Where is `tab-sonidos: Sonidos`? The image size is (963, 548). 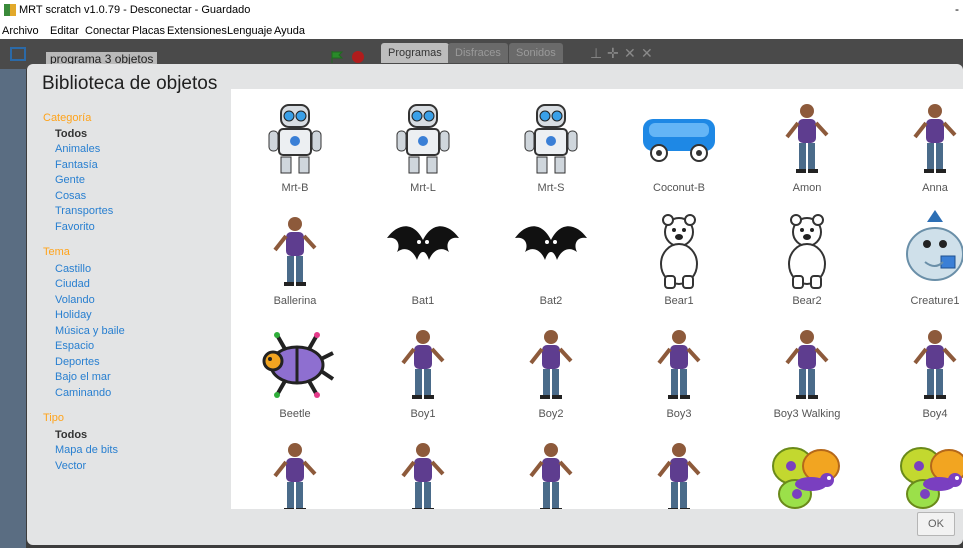
tab-sonidos: Sonidos is located at coordinates (536, 53).